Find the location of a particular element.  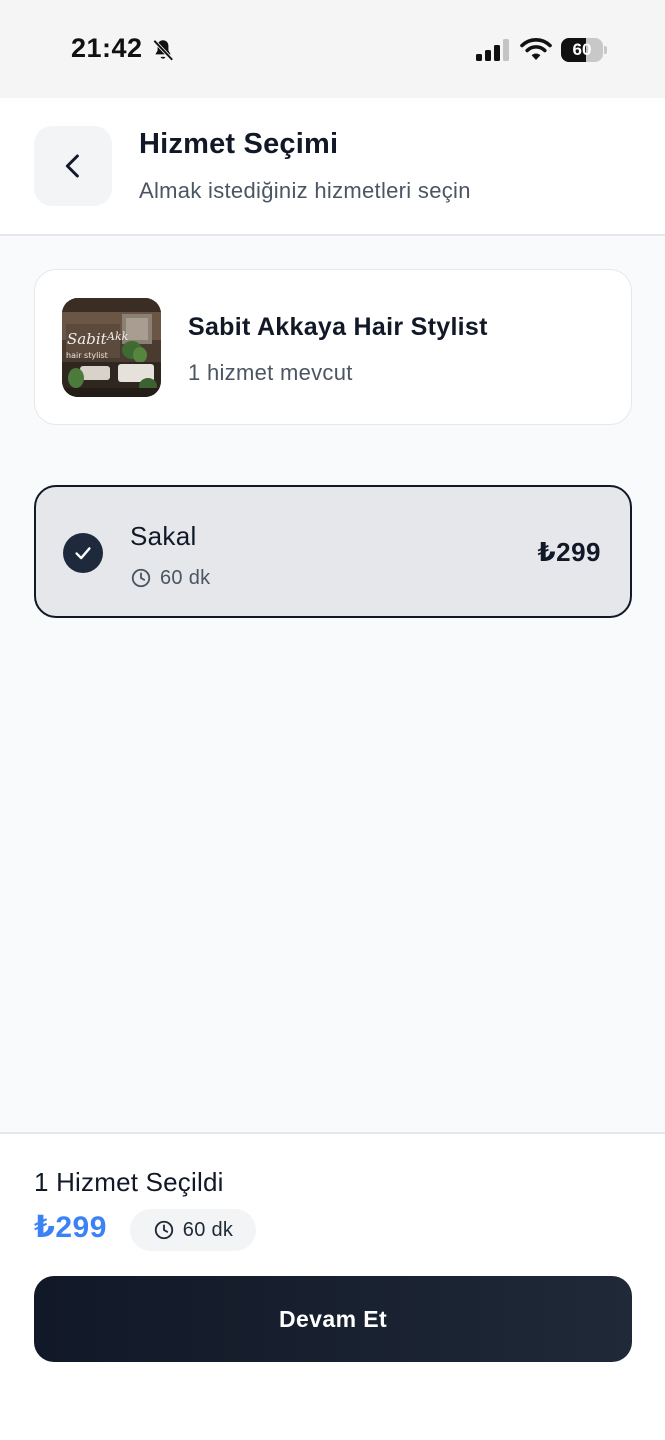

service-duration: 60 dk is located at coordinates (170, 578).